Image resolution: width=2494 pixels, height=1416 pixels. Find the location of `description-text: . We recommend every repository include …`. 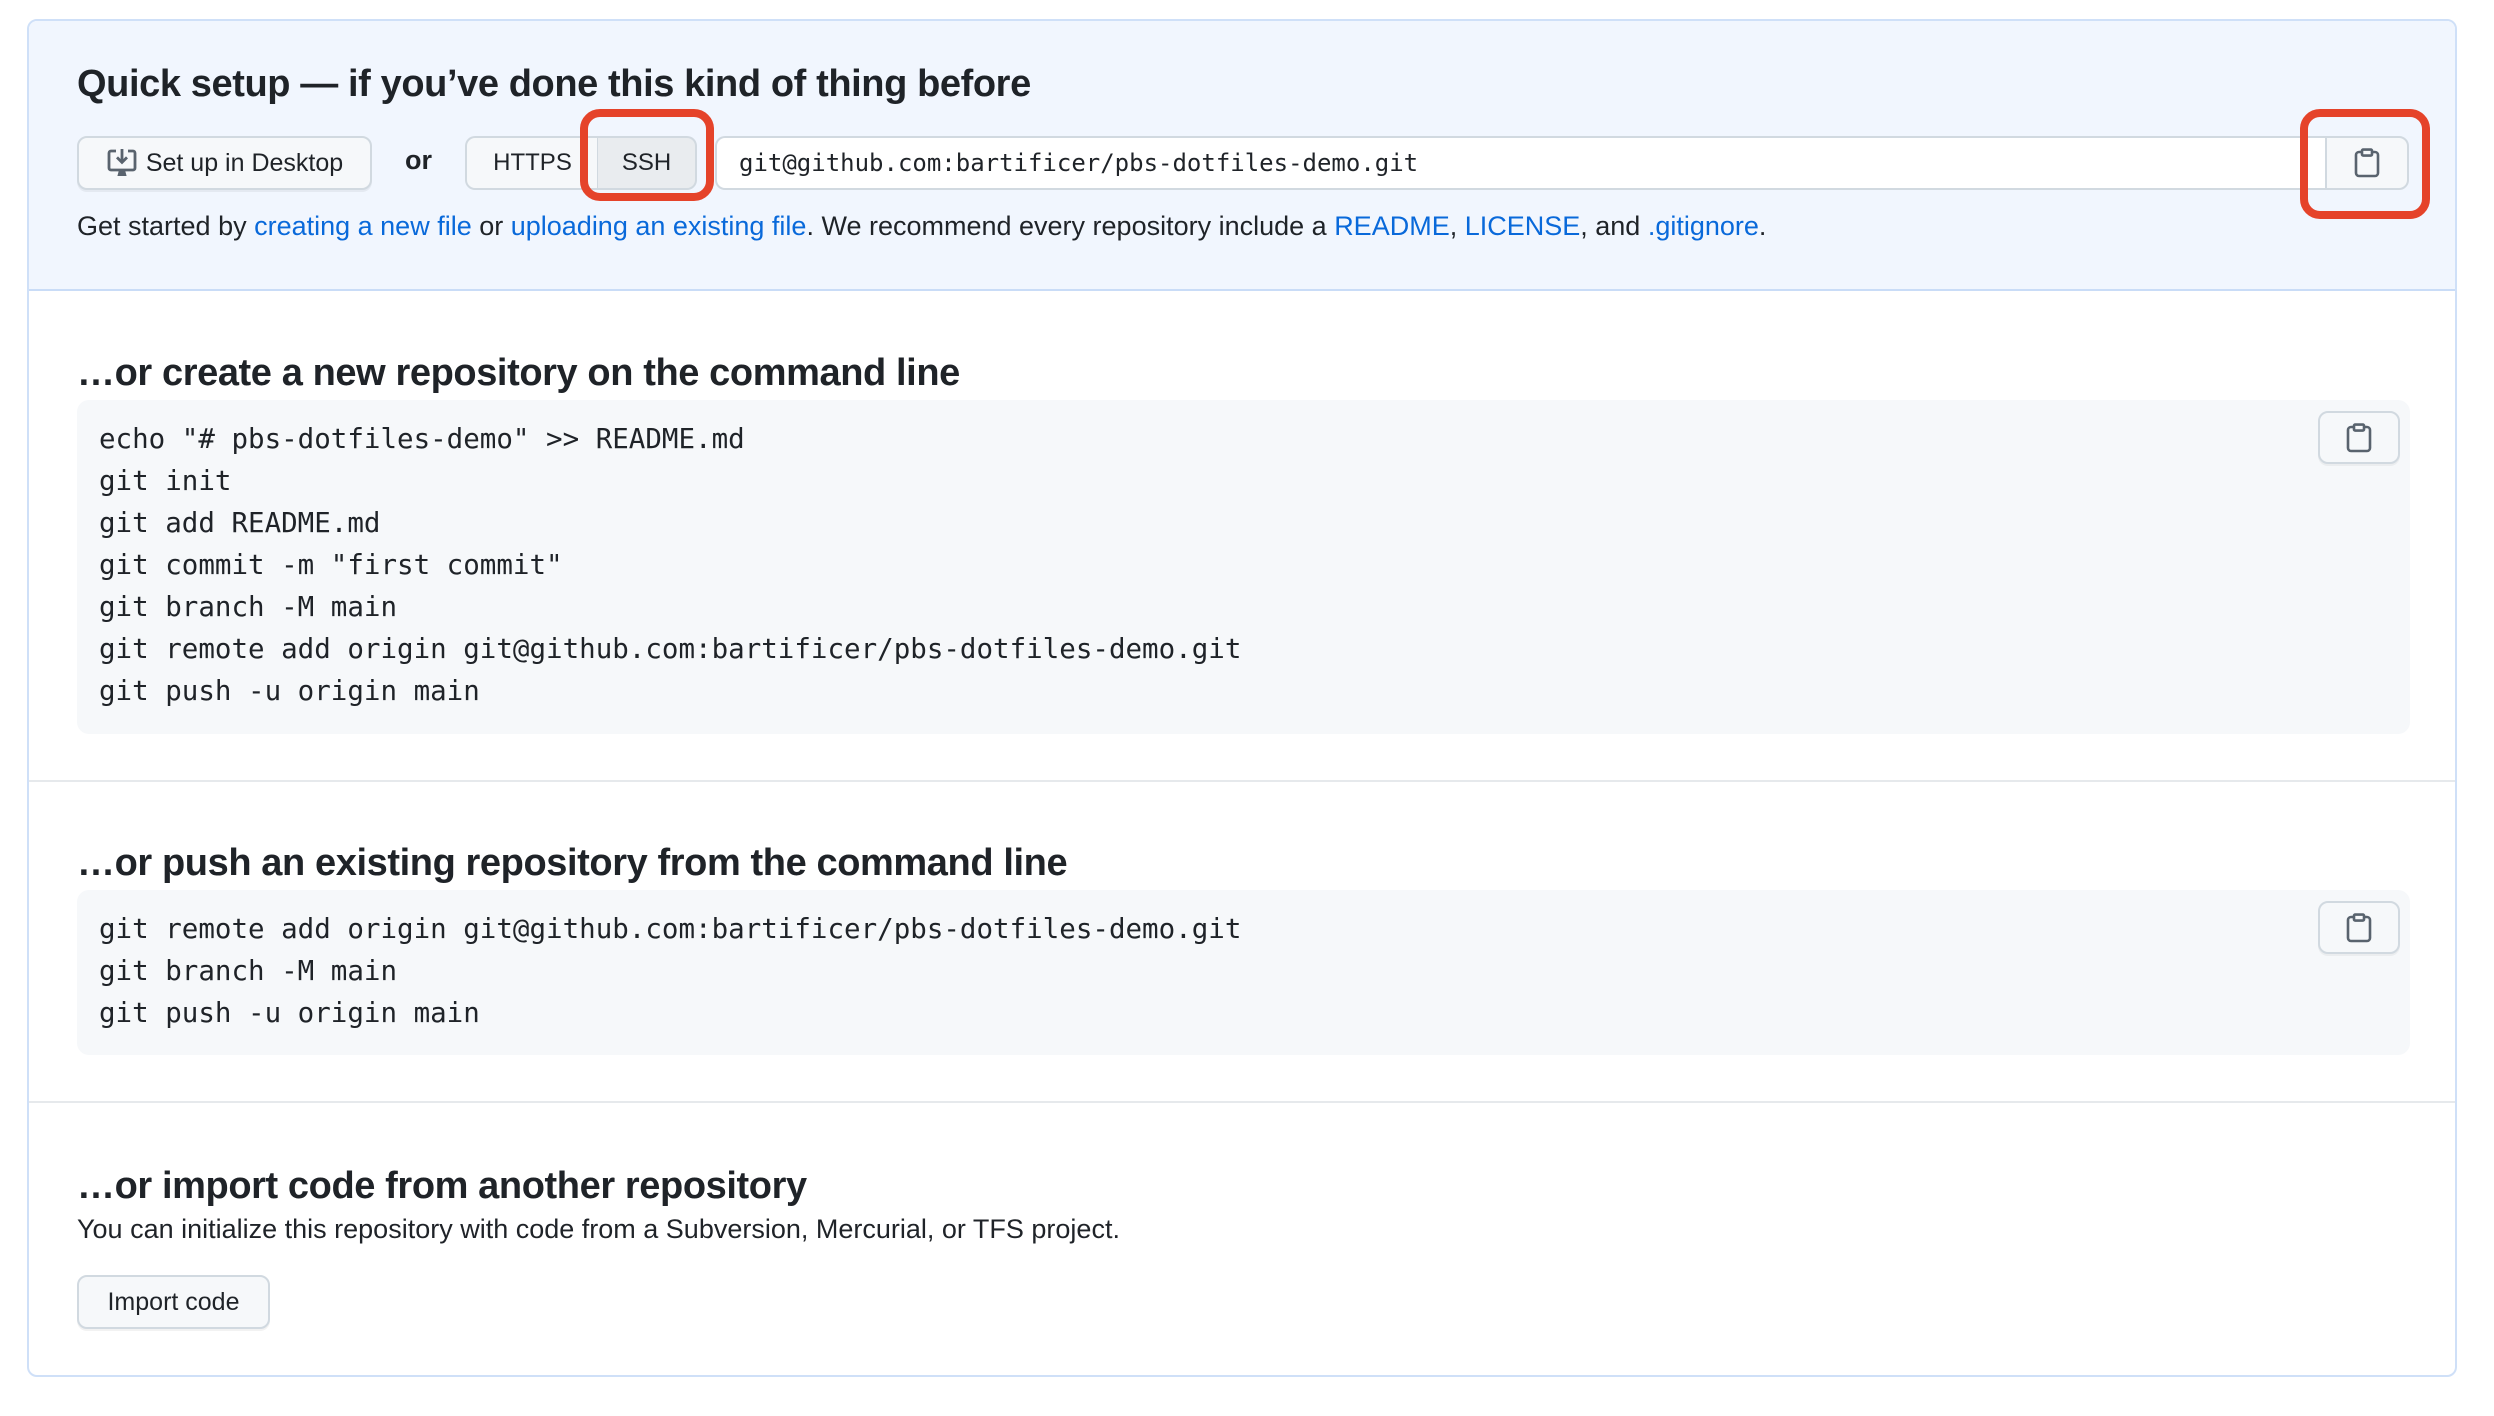

description-text: . We recommend every repository include … is located at coordinates (1070, 226).